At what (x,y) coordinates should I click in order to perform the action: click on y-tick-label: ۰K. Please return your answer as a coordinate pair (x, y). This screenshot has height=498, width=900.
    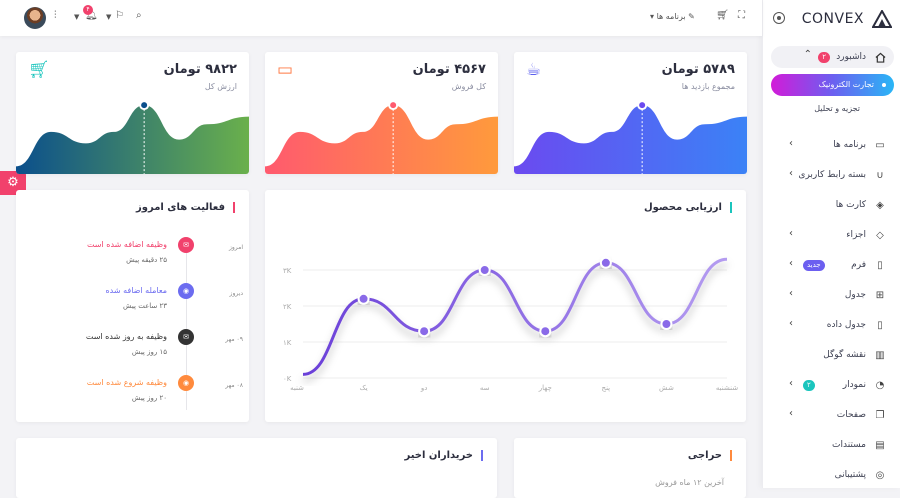
    Looking at the image, I should click on (287, 379).